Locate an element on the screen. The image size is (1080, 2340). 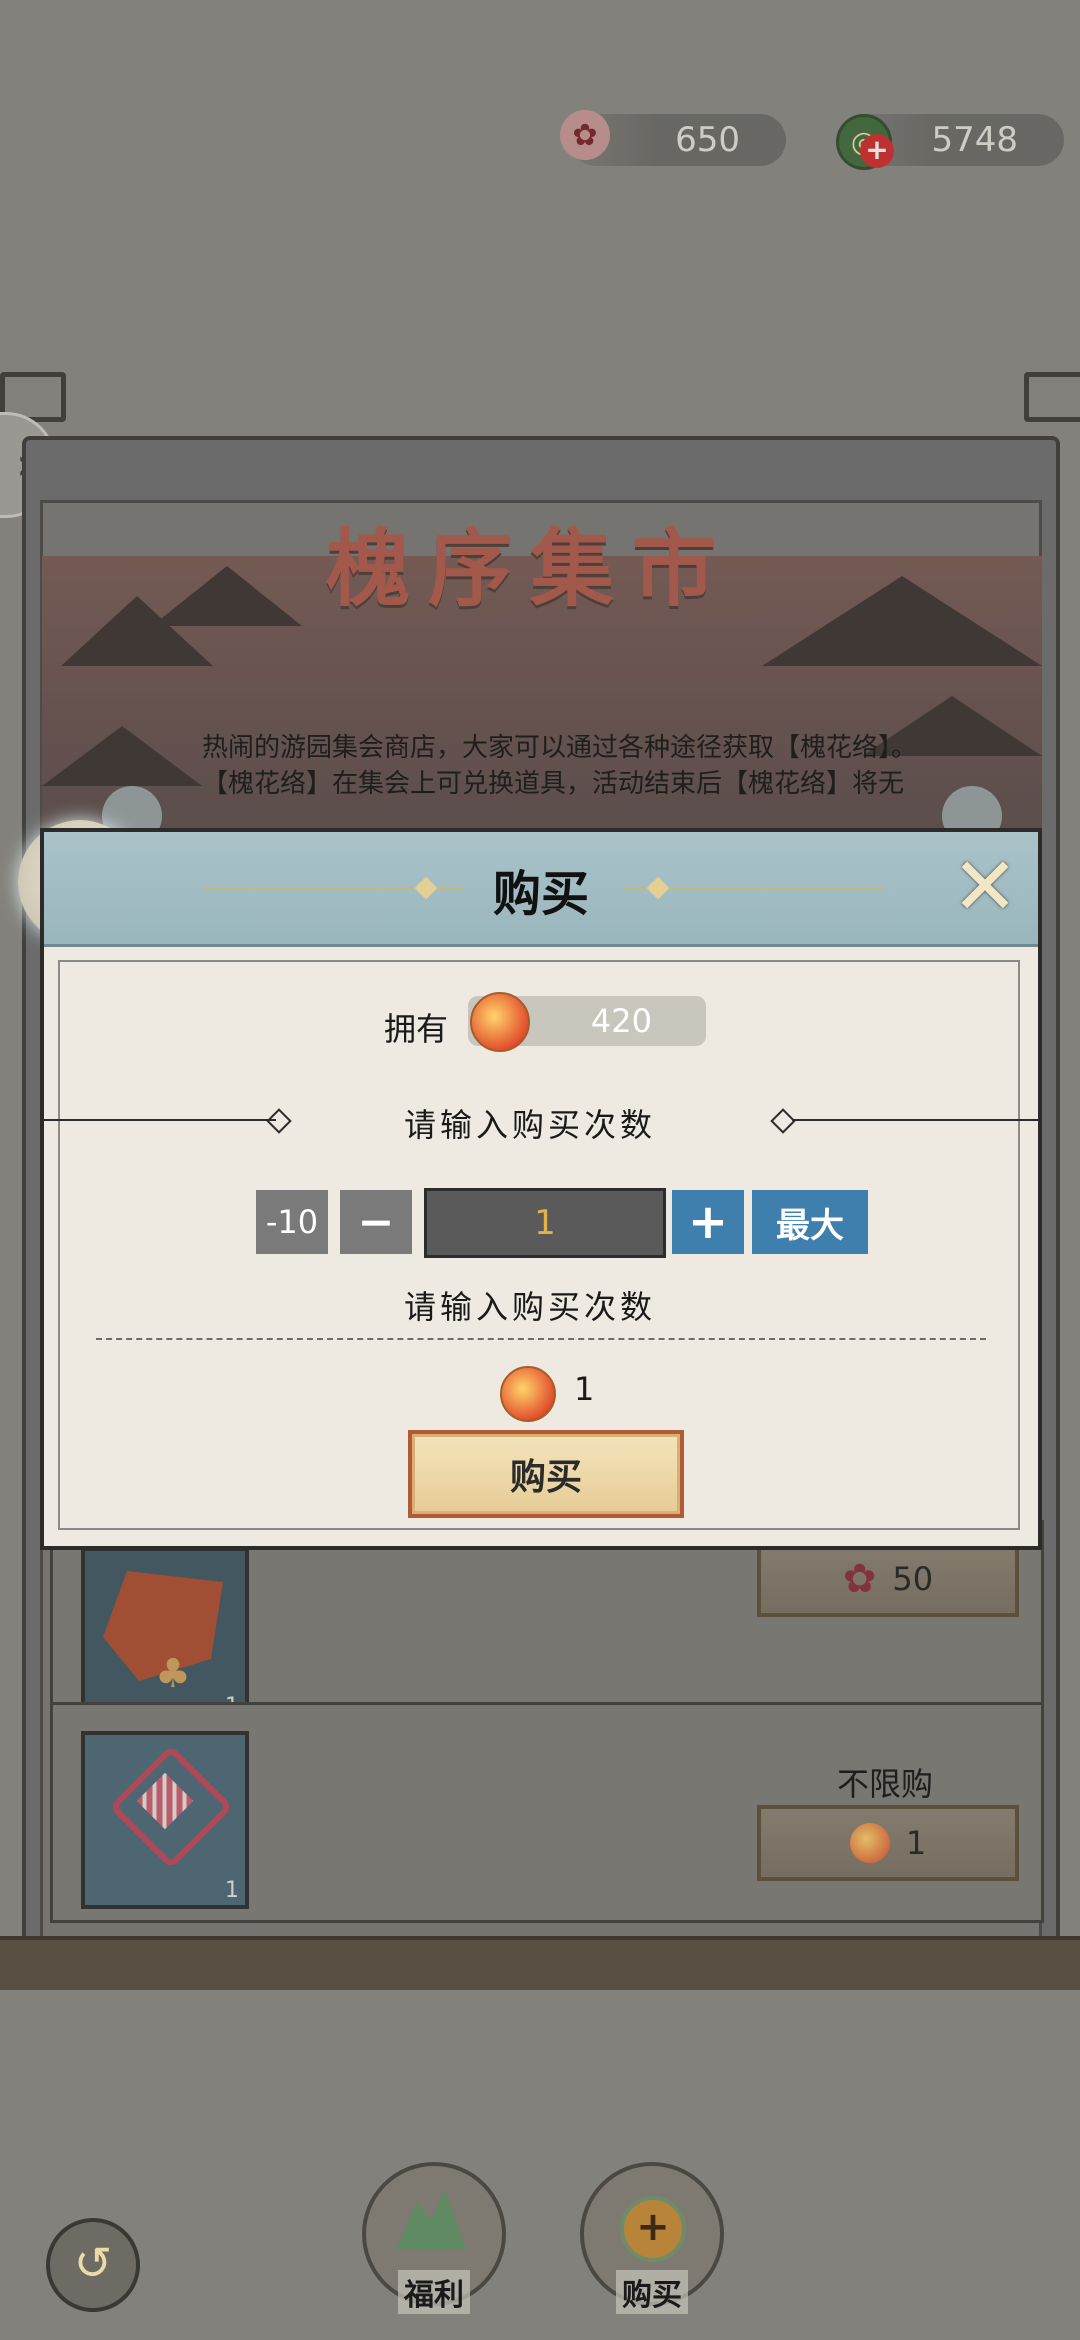
floor-strip is located at coordinates (540, 1963).